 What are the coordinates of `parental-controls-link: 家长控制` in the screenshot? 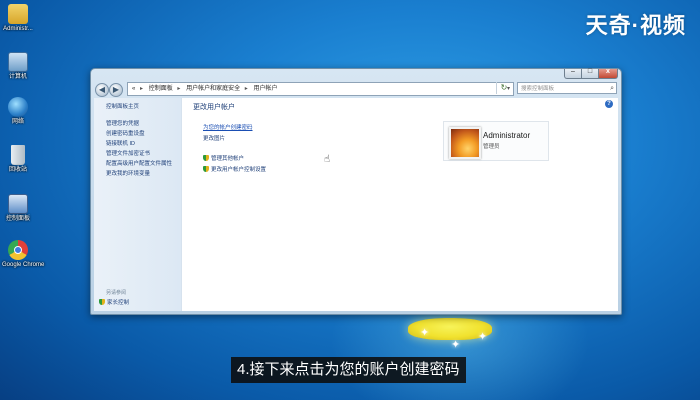 It's located at (114, 302).